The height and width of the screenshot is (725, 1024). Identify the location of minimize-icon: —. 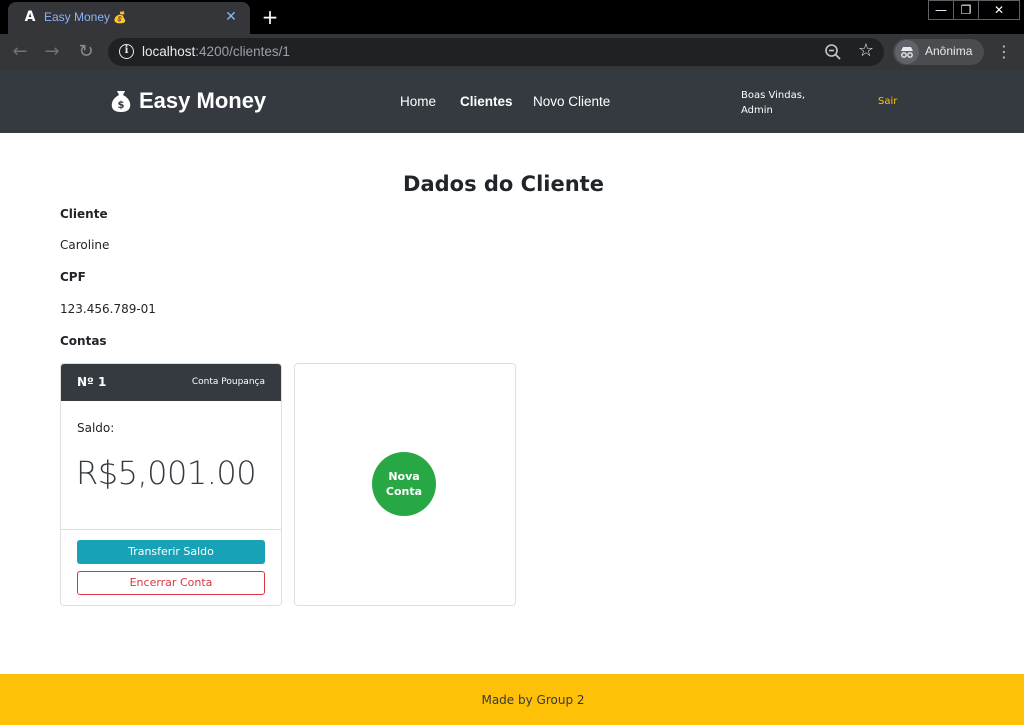
(941, 10).